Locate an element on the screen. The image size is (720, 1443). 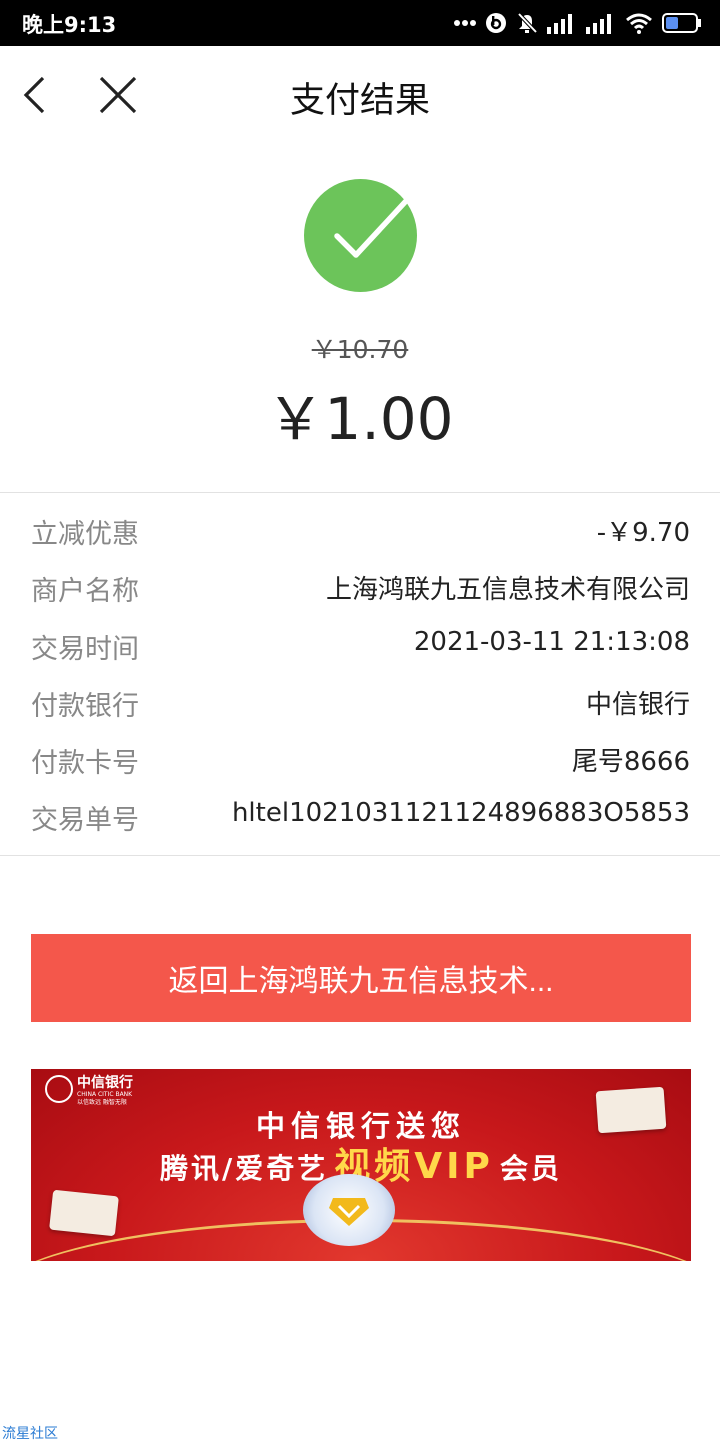
detail-value: 中信银行 is located at coordinates (637, 704).